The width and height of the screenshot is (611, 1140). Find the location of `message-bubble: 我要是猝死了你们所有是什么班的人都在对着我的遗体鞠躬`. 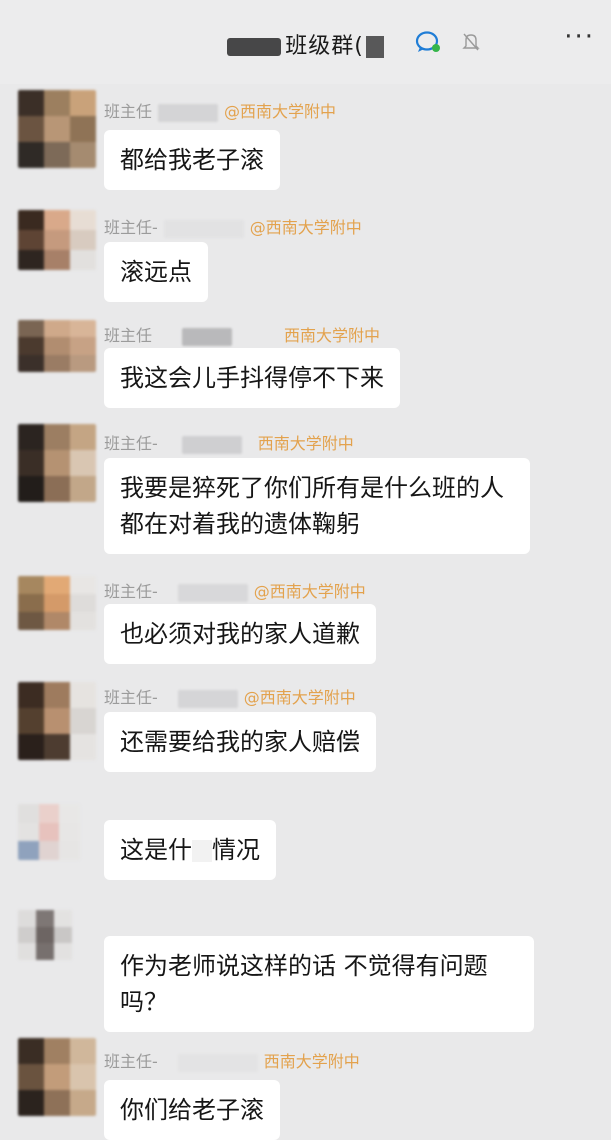

message-bubble: 我要是猝死了你们所有是什么班的人都在对着我的遗体鞠躬 is located at coordinates (317, 506).